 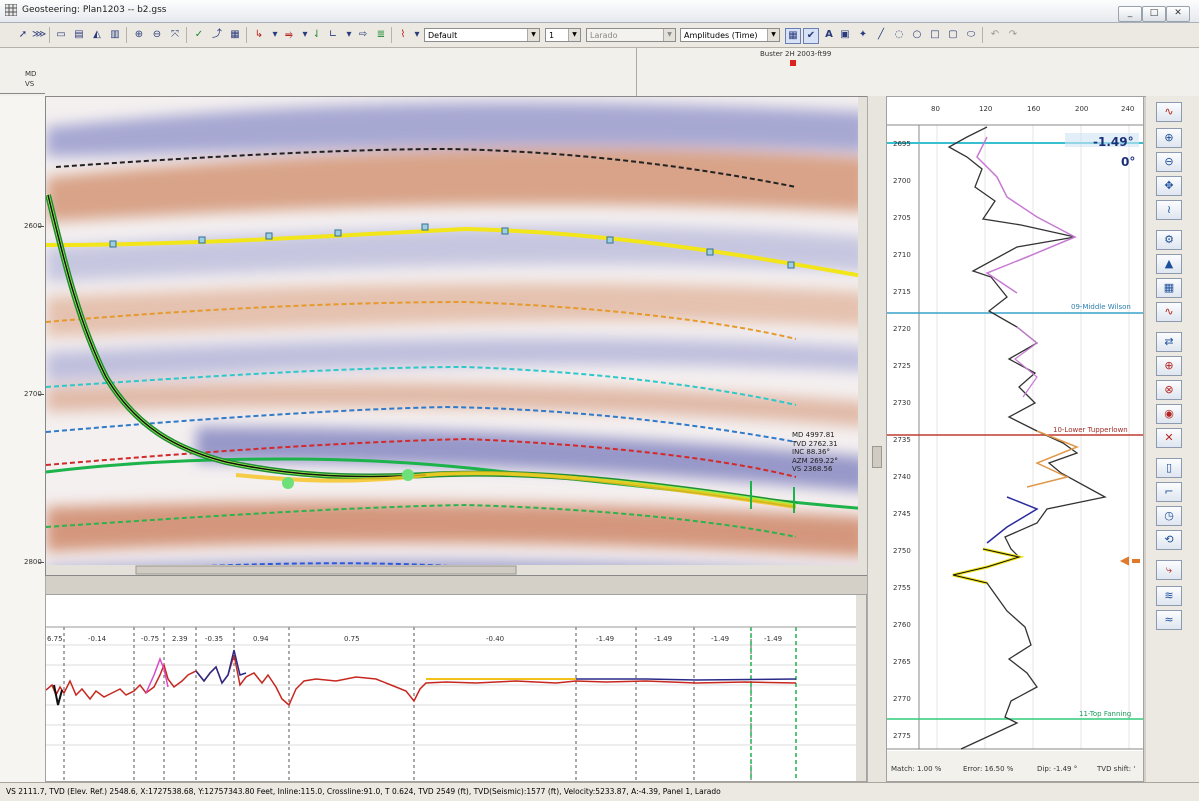 What do you see at coordinates (217, 35) in the screenshot?
I see `trend-icon: ⤴` at bounding box center [217, 35].